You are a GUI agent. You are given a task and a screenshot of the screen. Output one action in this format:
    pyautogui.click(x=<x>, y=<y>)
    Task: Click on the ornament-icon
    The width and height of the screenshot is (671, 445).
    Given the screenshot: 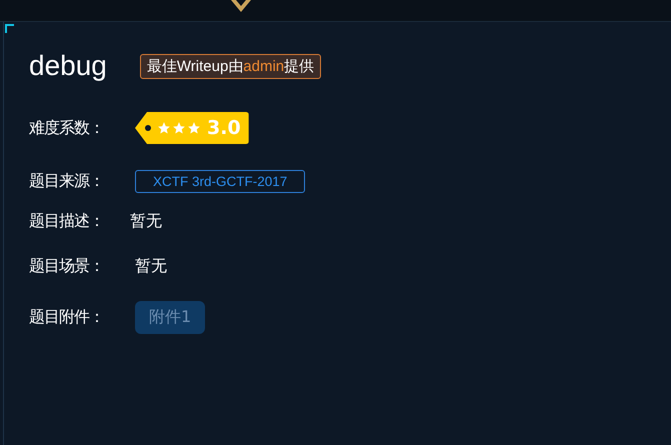 What is the action you would take?
    pyautogui.click(x=240, y=6)
    